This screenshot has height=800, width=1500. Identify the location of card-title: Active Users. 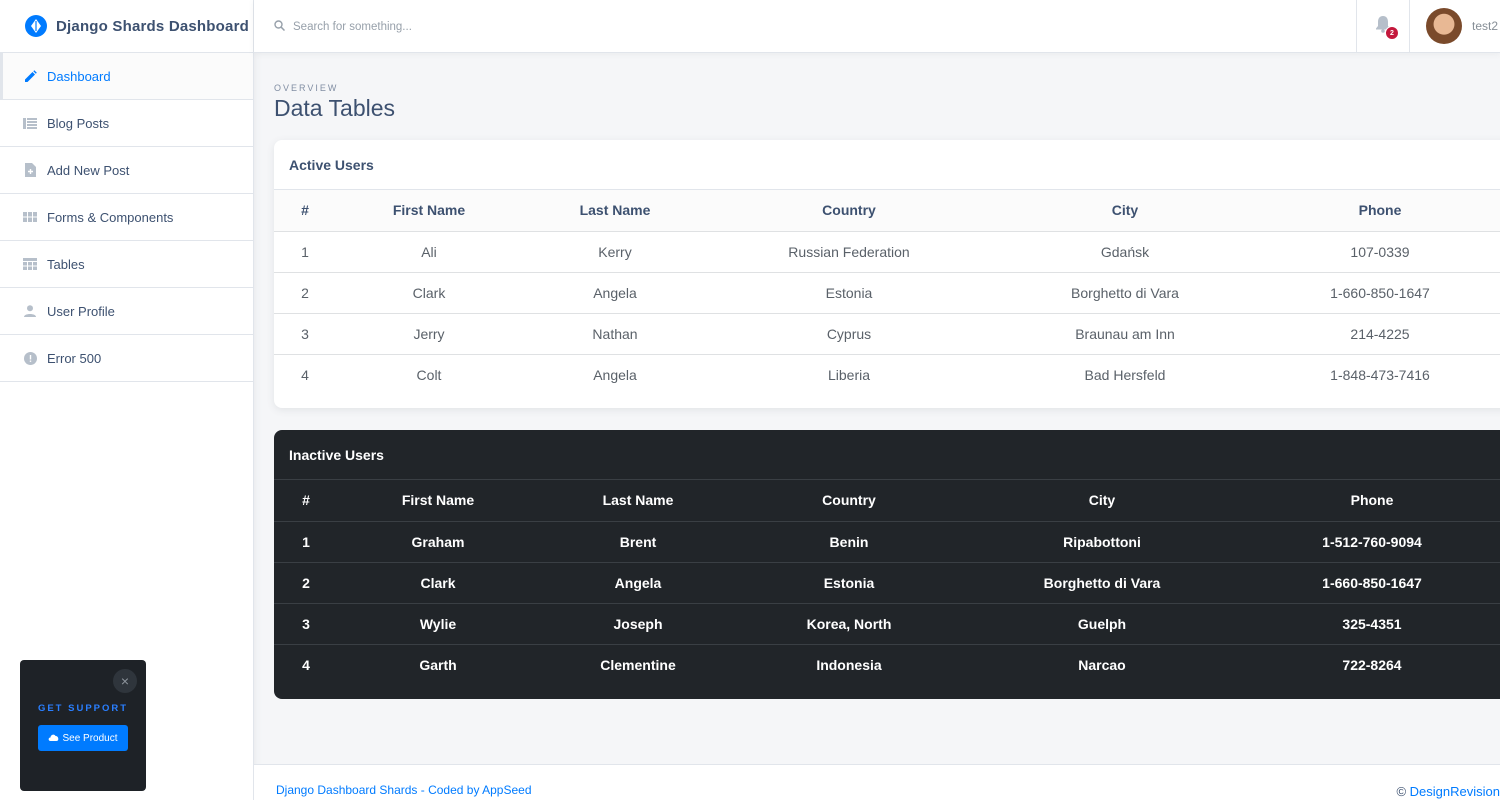
(887, 165).